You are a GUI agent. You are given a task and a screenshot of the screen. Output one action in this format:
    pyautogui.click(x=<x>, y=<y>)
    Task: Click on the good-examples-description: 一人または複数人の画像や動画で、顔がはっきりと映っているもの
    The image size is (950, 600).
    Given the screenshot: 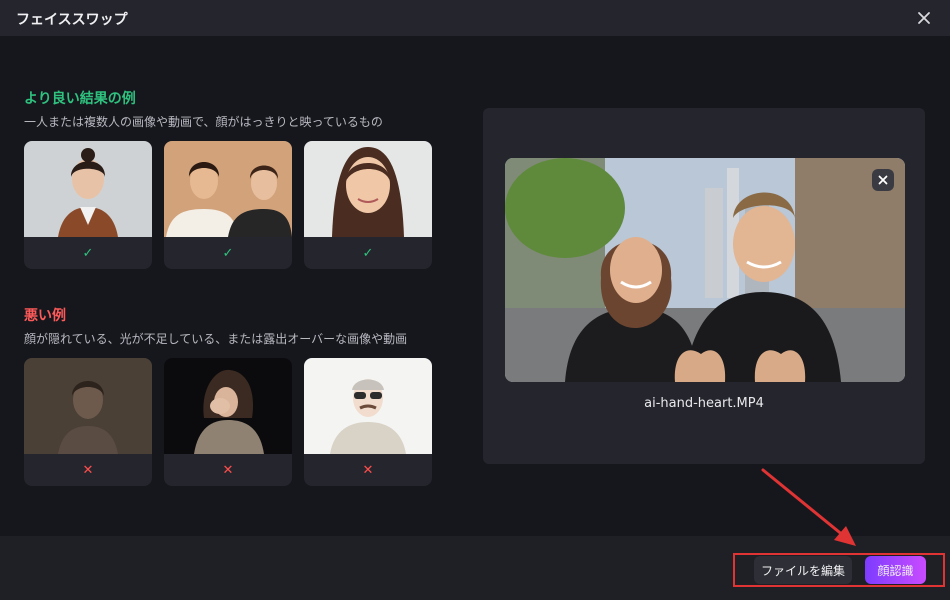 What is the action you would take?
    pyautogui.click(x=203, y=122)
    